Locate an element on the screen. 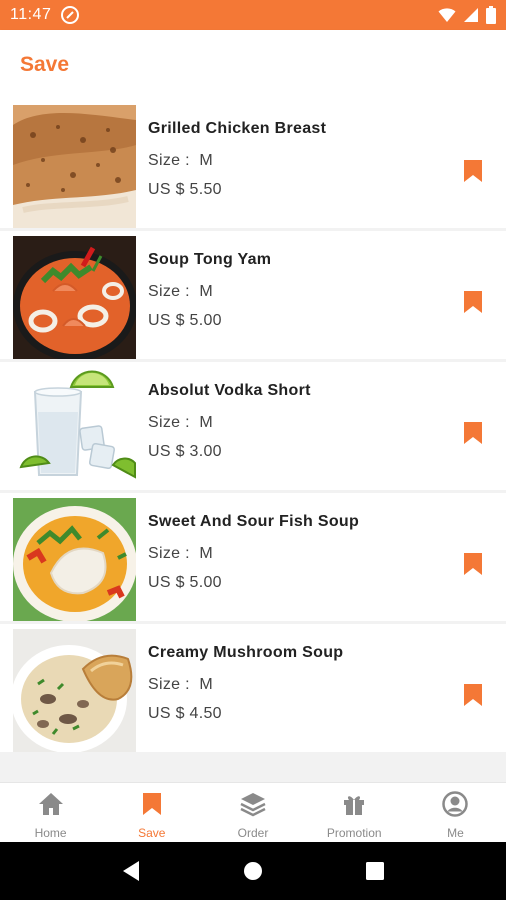 The image size is (506, 900). nav-me: Me is located at coordinates (455, 812).